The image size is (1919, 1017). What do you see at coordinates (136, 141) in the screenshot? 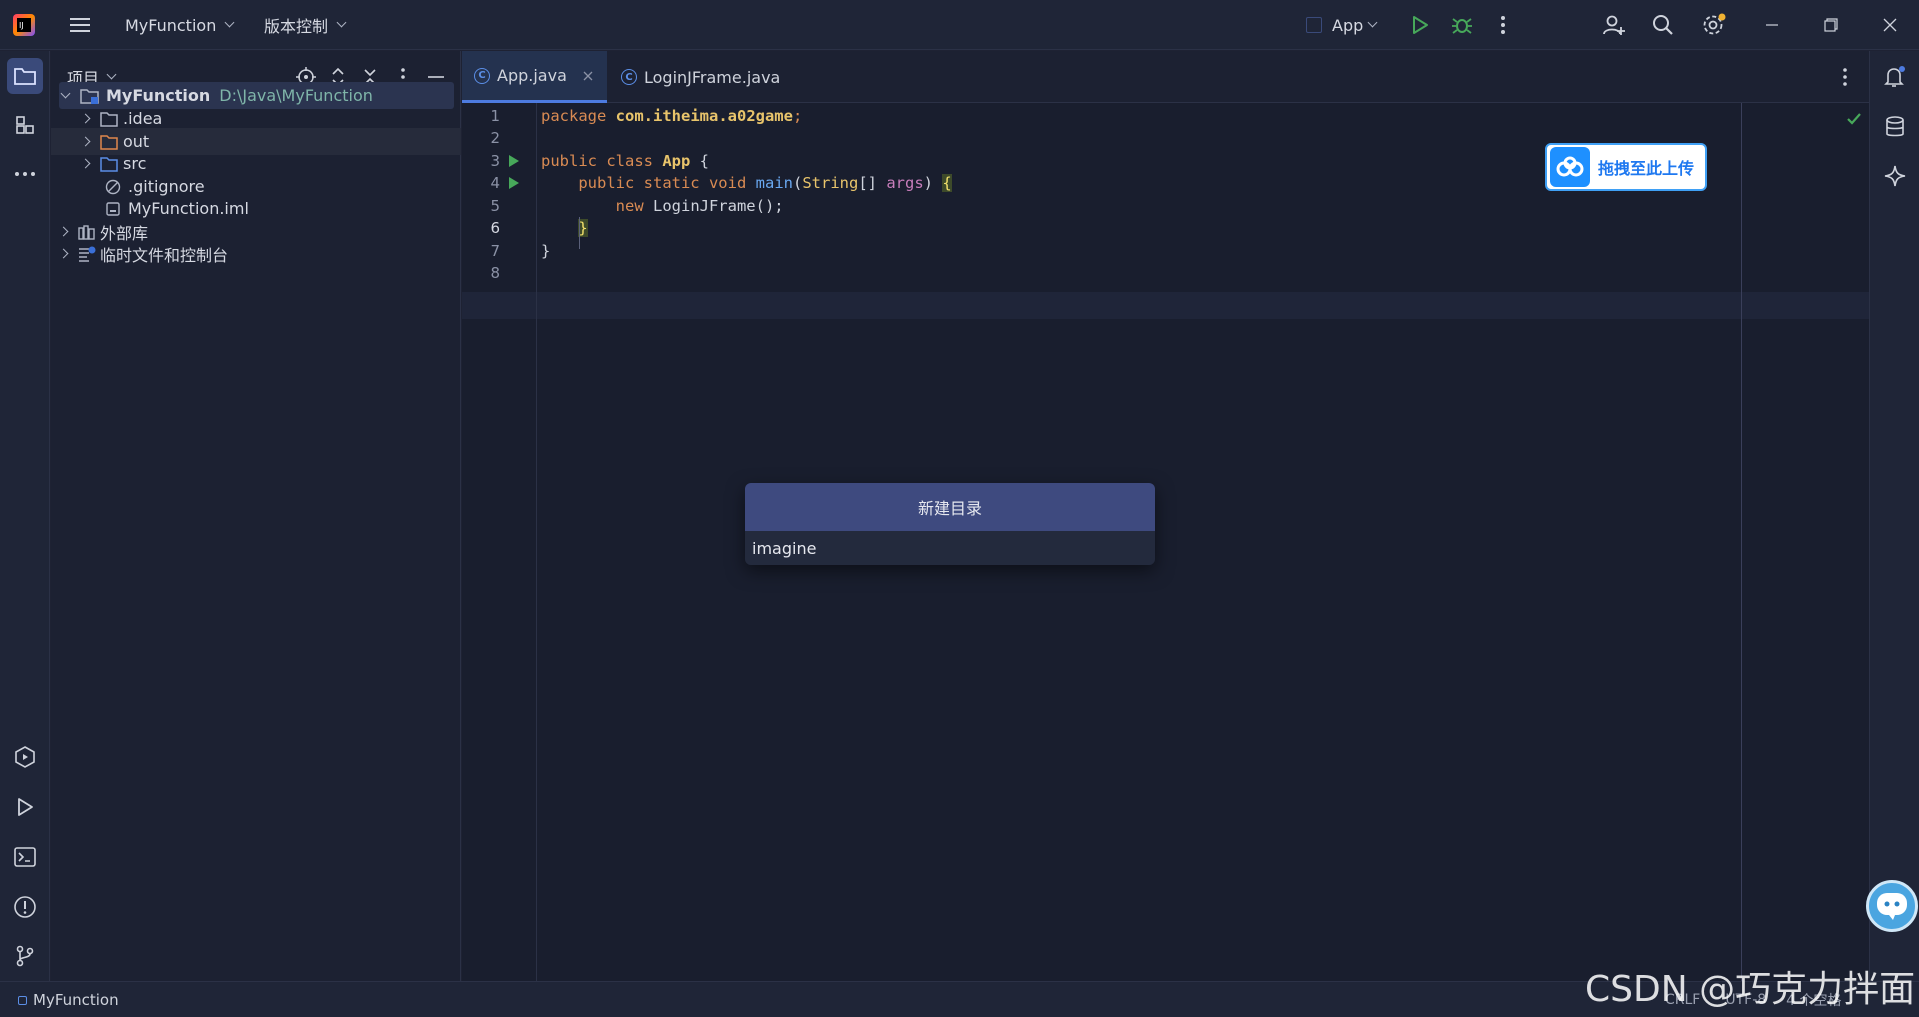
I see `tree-item-label: out` at bounding box center [136, 141].